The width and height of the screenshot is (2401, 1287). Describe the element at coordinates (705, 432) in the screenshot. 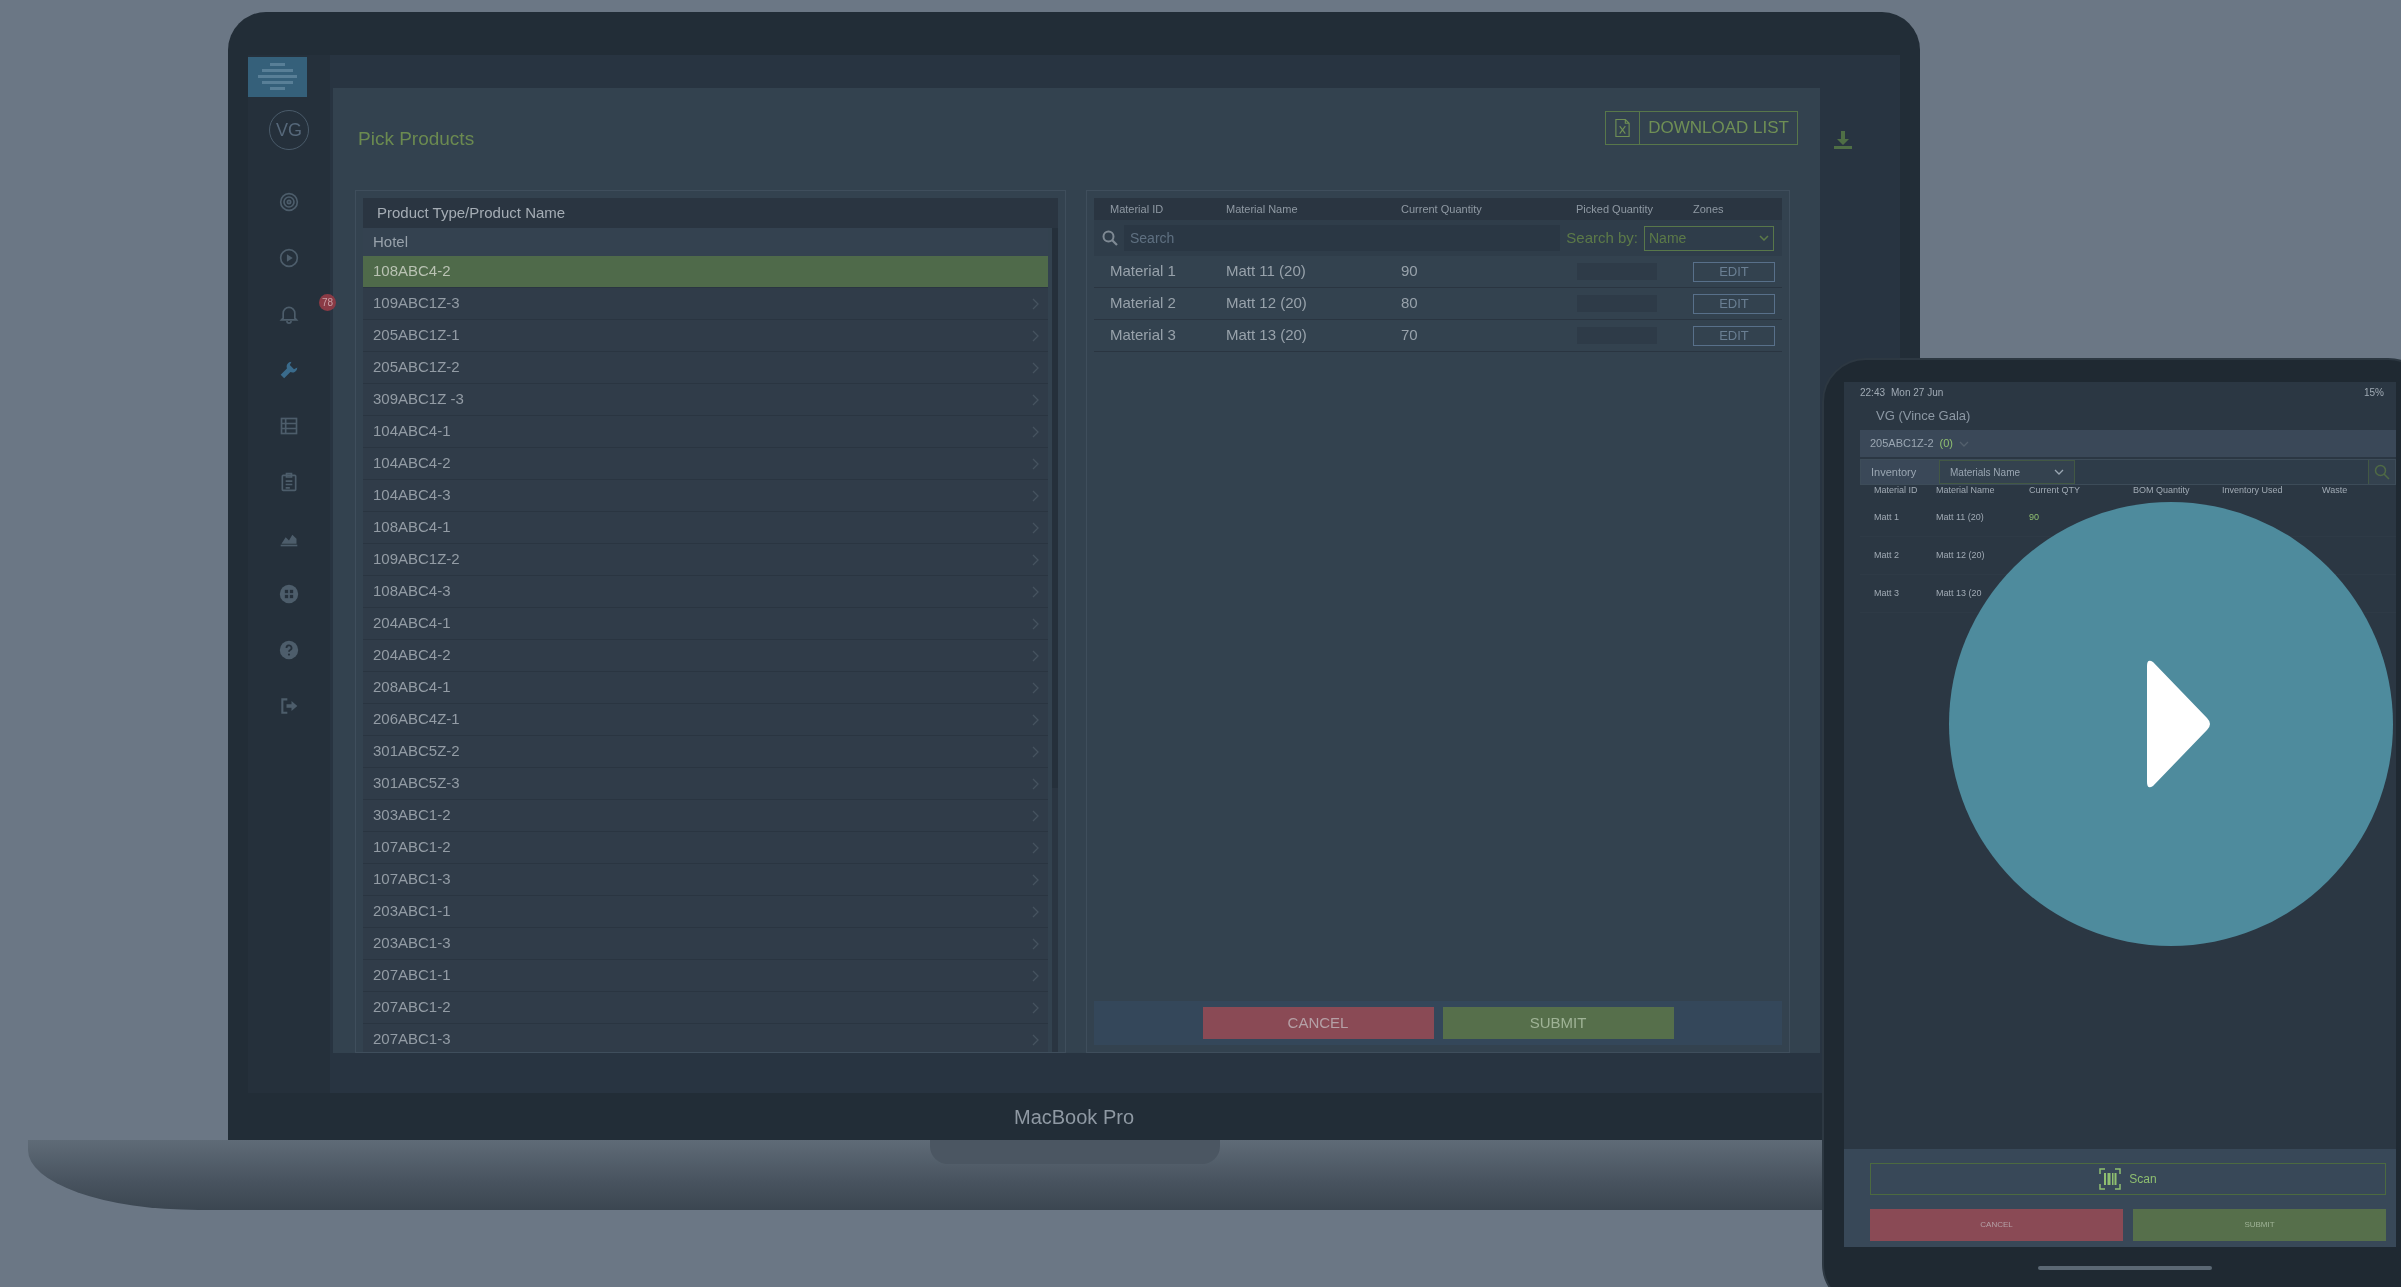

I see `product-list-item: 104ABC4-1` at that location.